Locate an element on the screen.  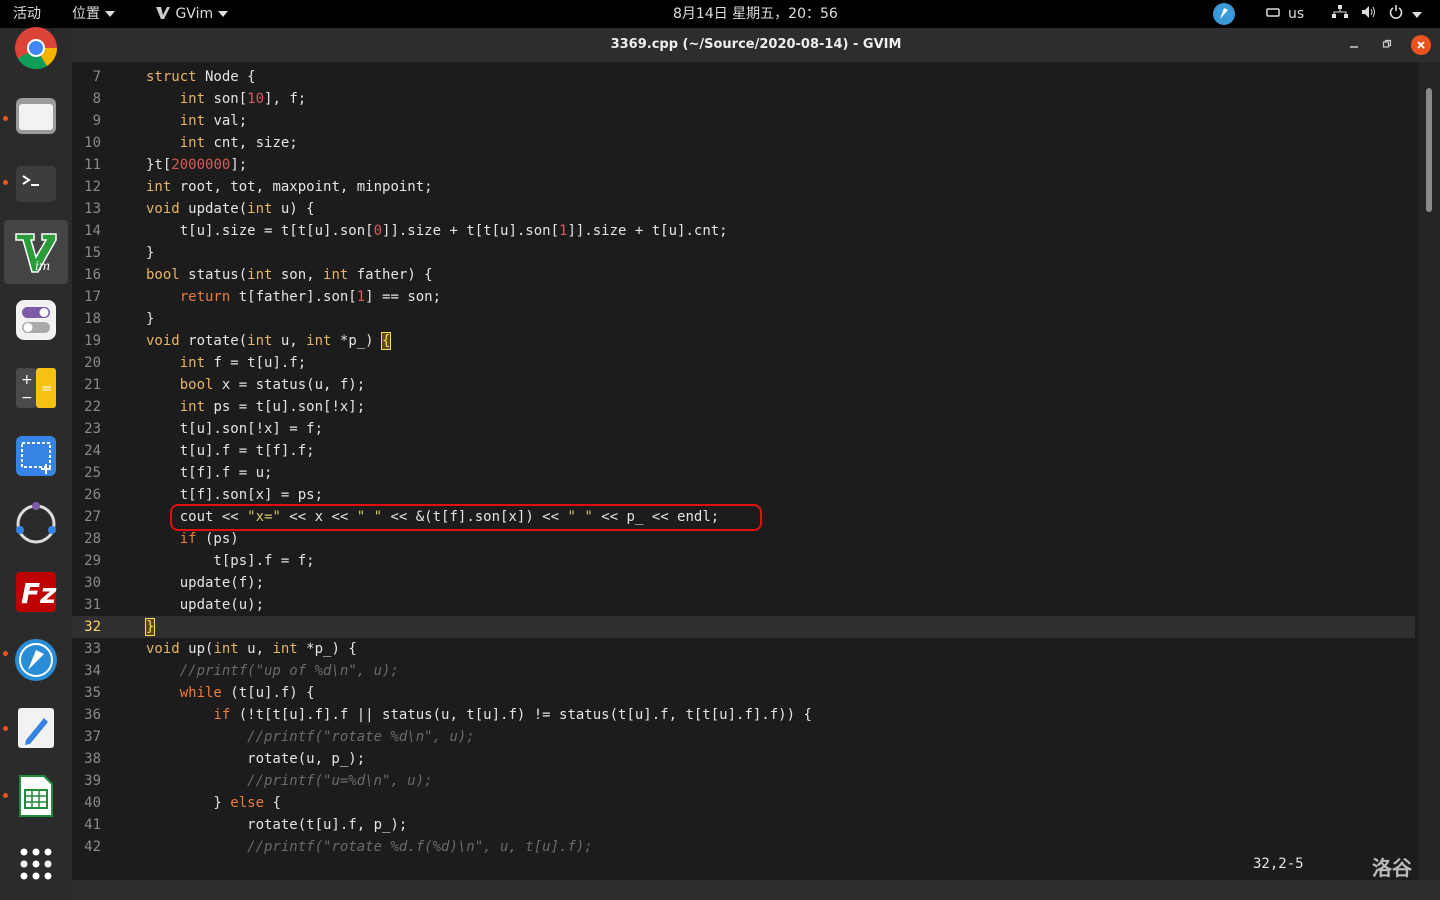
scrollbar-thumb is located at coordinates (1429, 150).